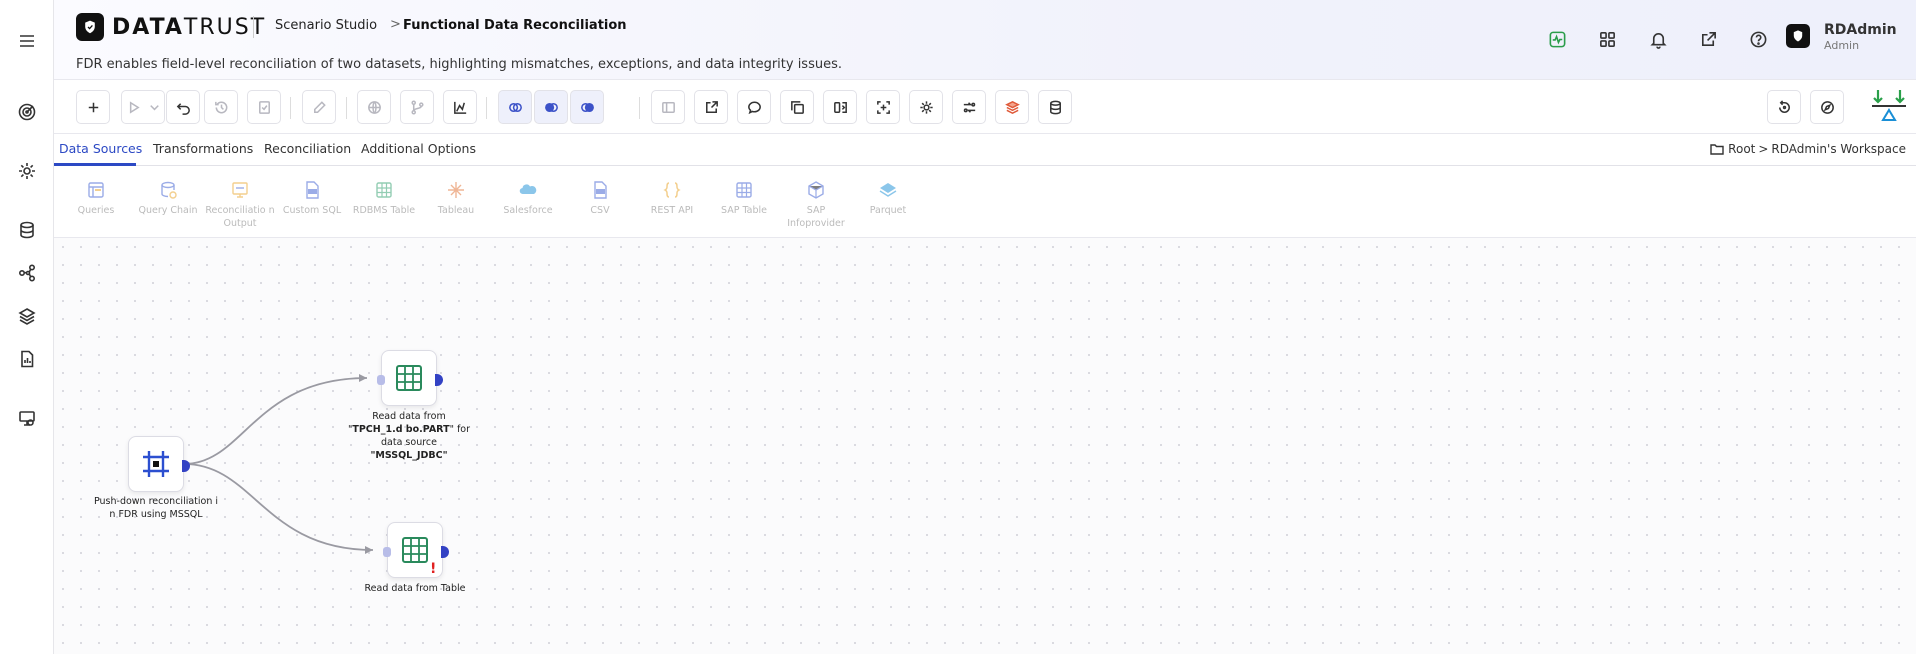  I want to click on copy-button, so click(797, 107).